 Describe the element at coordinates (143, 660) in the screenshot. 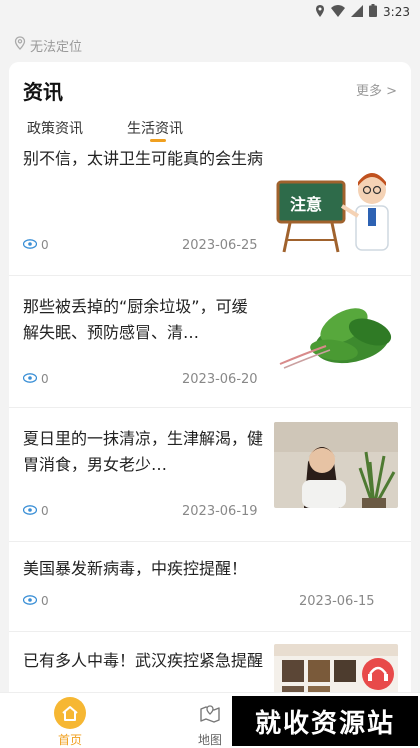

I see `news-item-title: 已有多人中毒！武汉疾控紧急提醒` at that location.